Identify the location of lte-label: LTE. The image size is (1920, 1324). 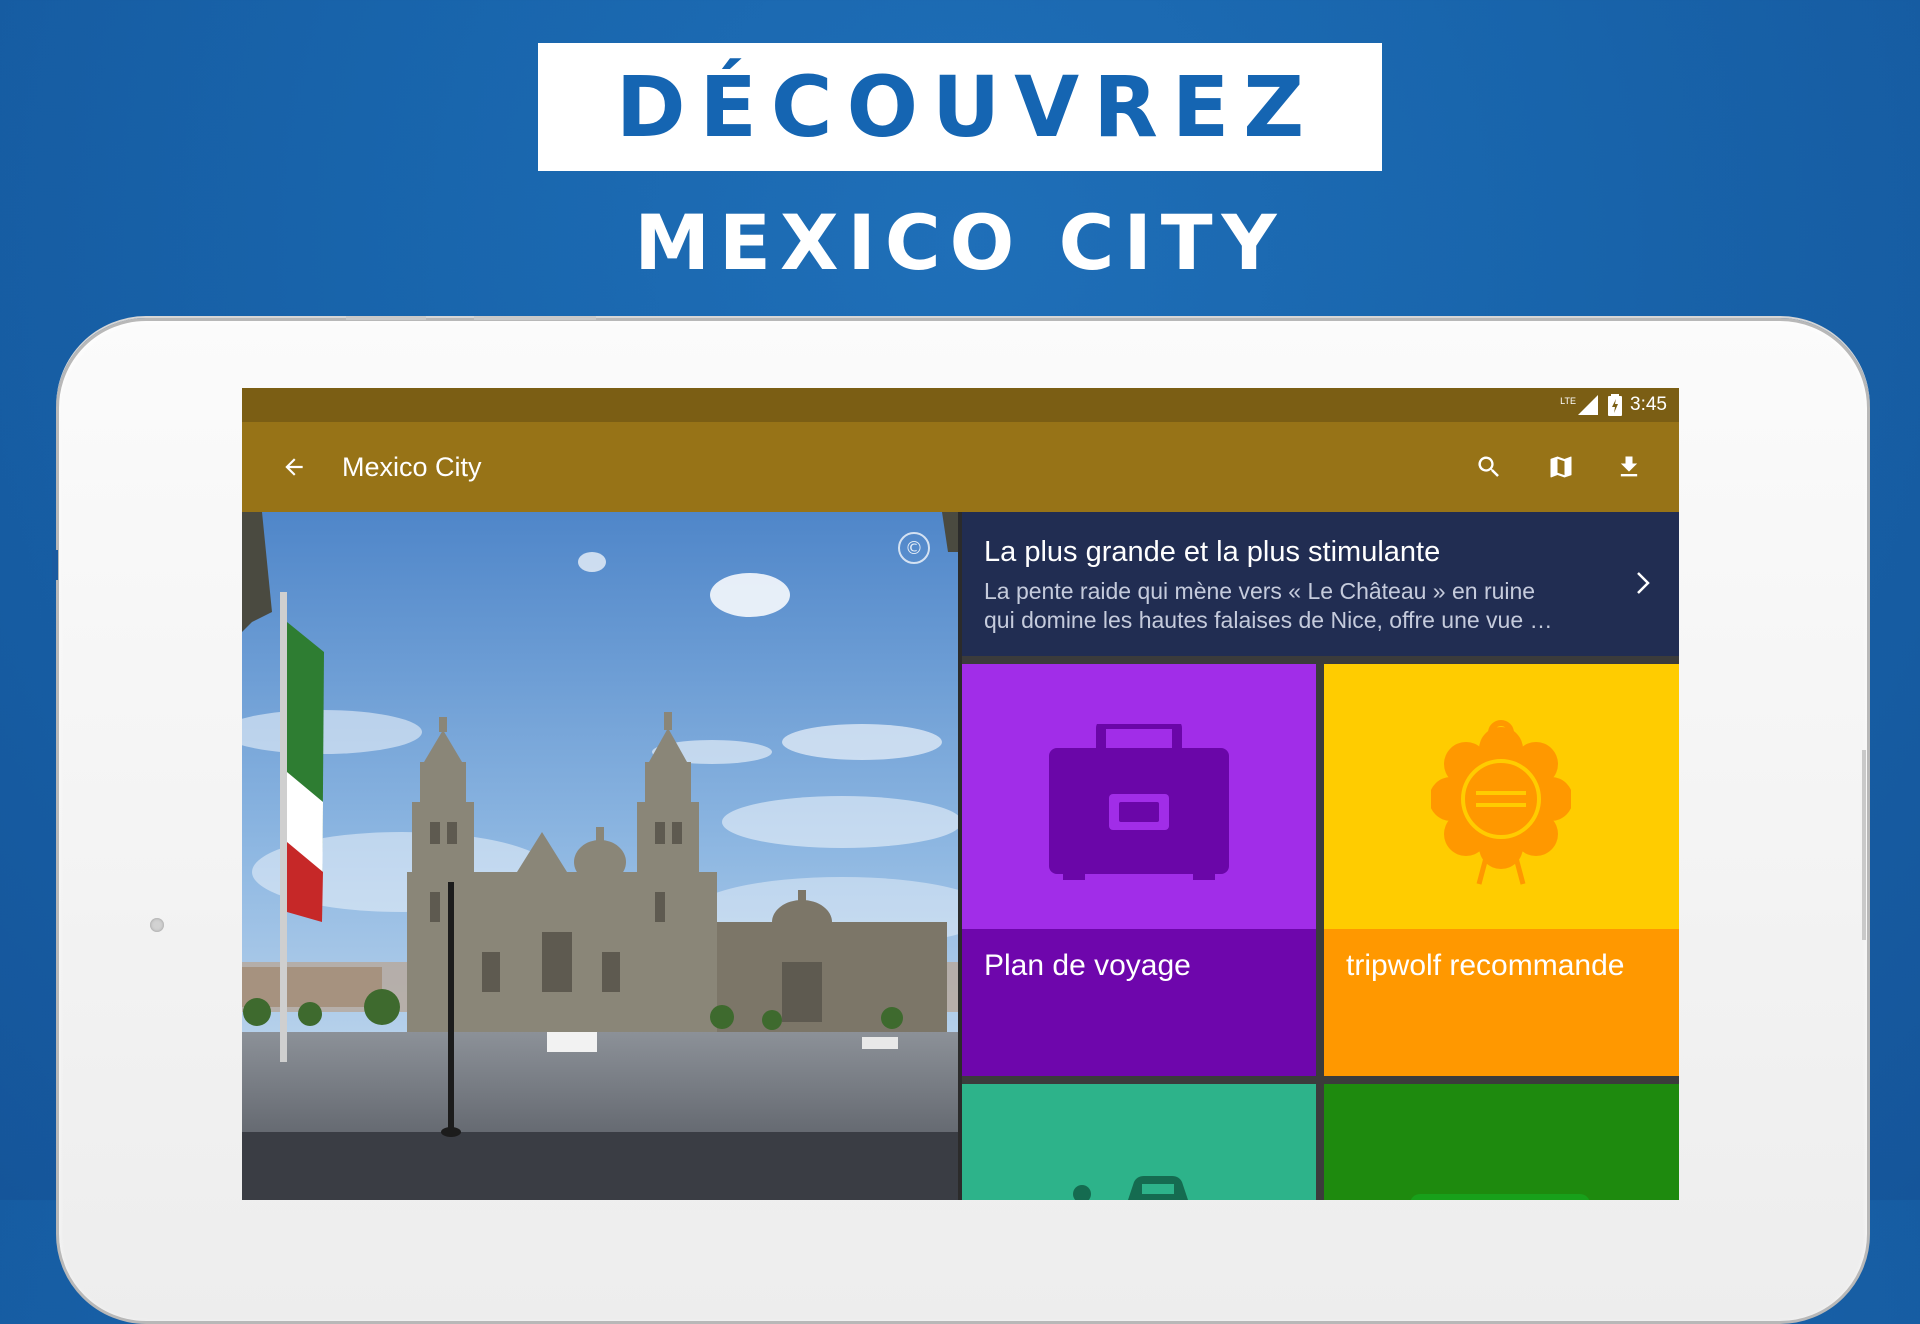
(1568, 401).